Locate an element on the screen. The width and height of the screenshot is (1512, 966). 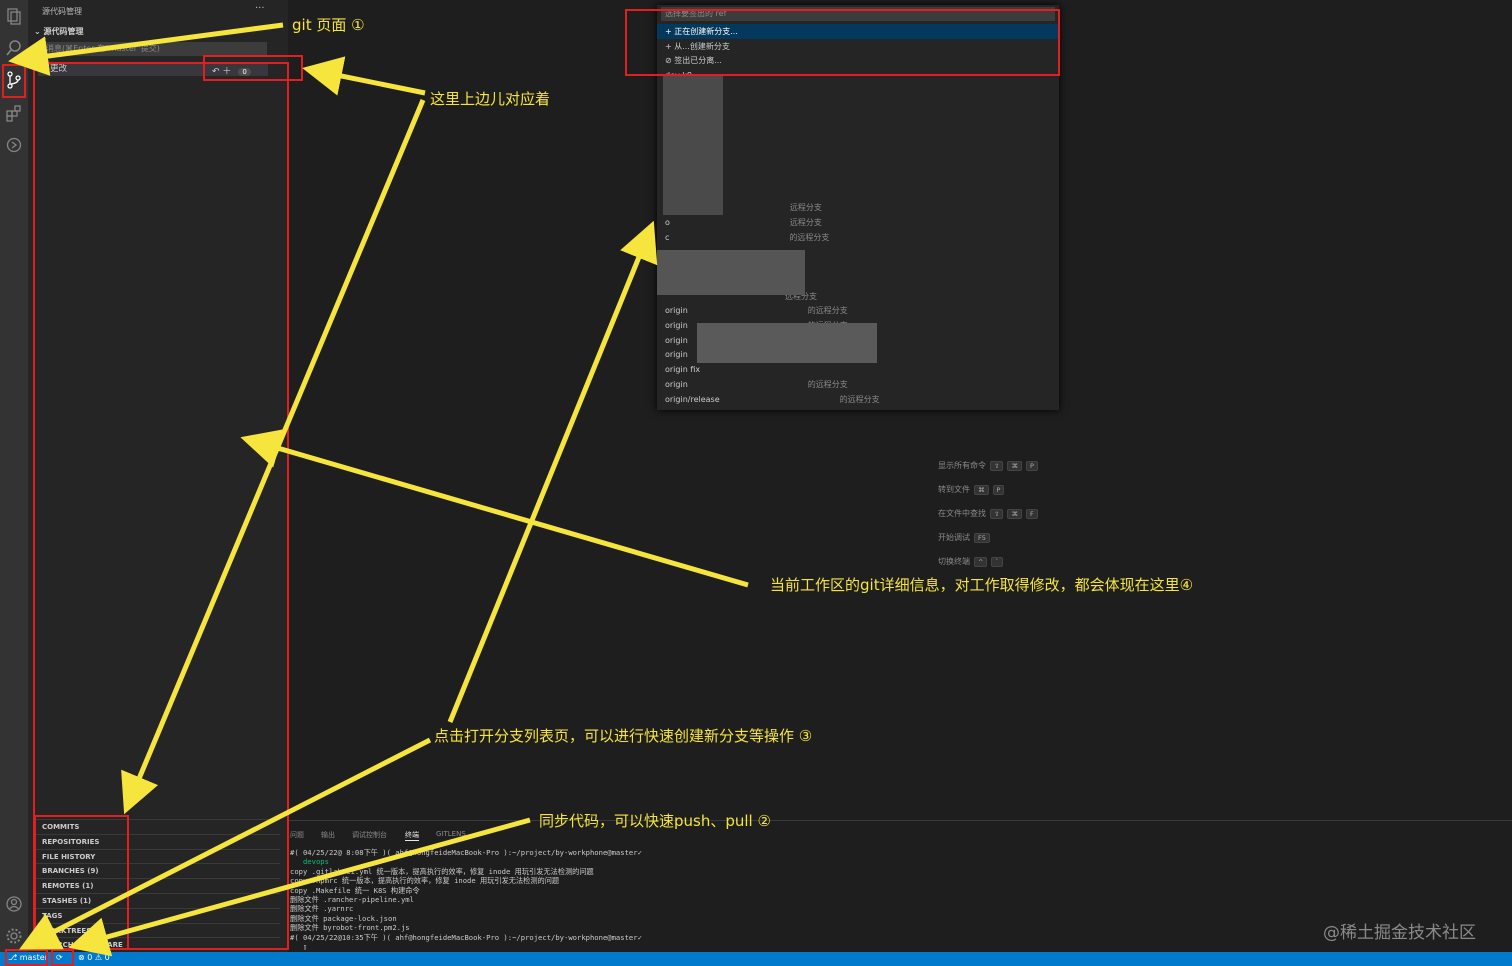
watermark: @稀土掘金技术社区 is located at coordinates (1399, 933).